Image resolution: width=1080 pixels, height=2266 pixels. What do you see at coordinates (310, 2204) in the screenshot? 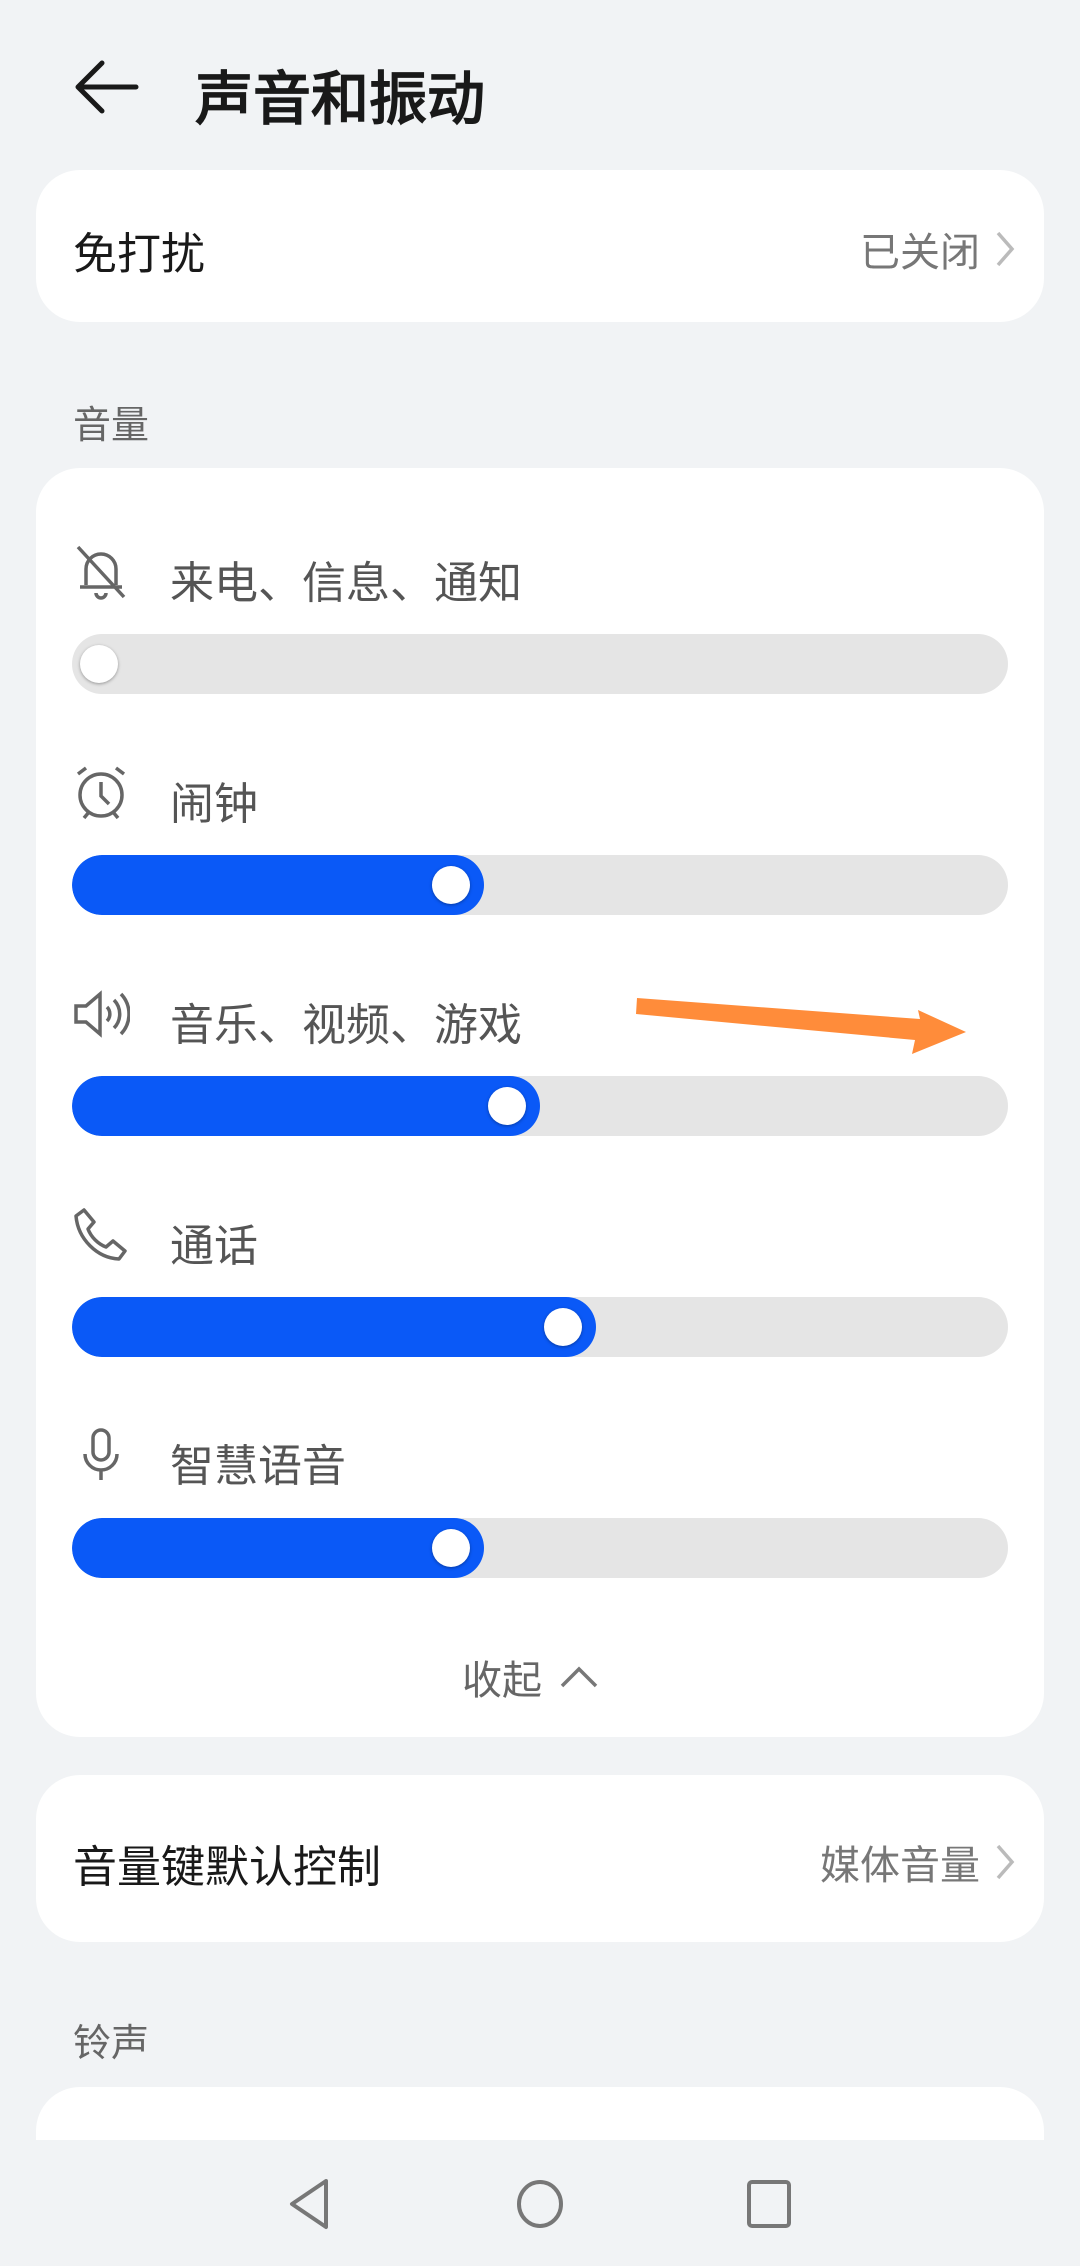
I see `nav-back-icon` at bounding box center [310, 2204].